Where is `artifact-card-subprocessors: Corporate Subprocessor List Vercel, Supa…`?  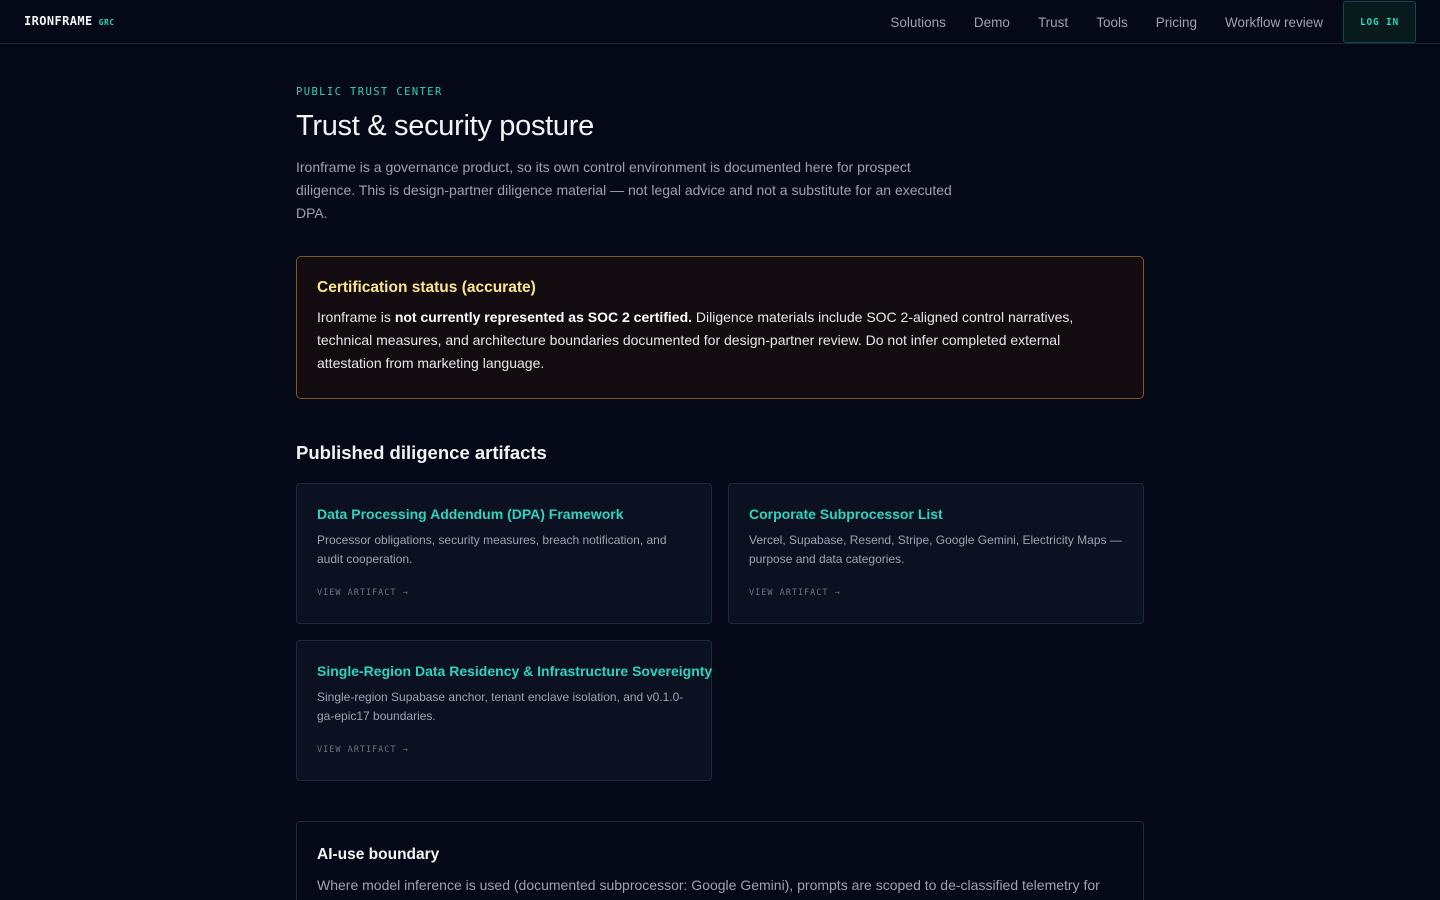 artifact-card-subprocessors: Corporate Subprocessor List Vercel, Supa… is located at coordinates (936, 553).